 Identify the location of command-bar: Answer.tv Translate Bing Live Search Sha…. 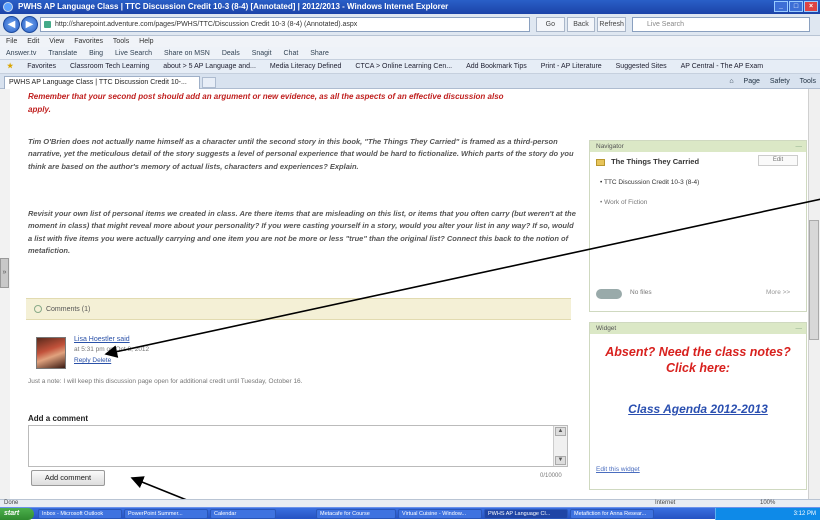
(410, 53).